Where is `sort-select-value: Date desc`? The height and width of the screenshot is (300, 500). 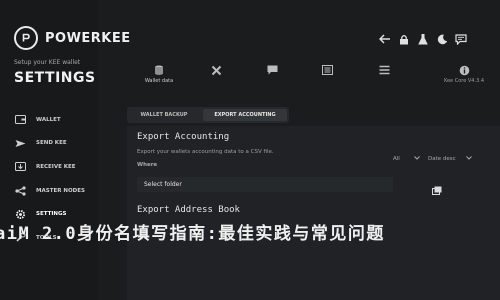 sort-select-value: Date desc is located at coordinates (442, 159).